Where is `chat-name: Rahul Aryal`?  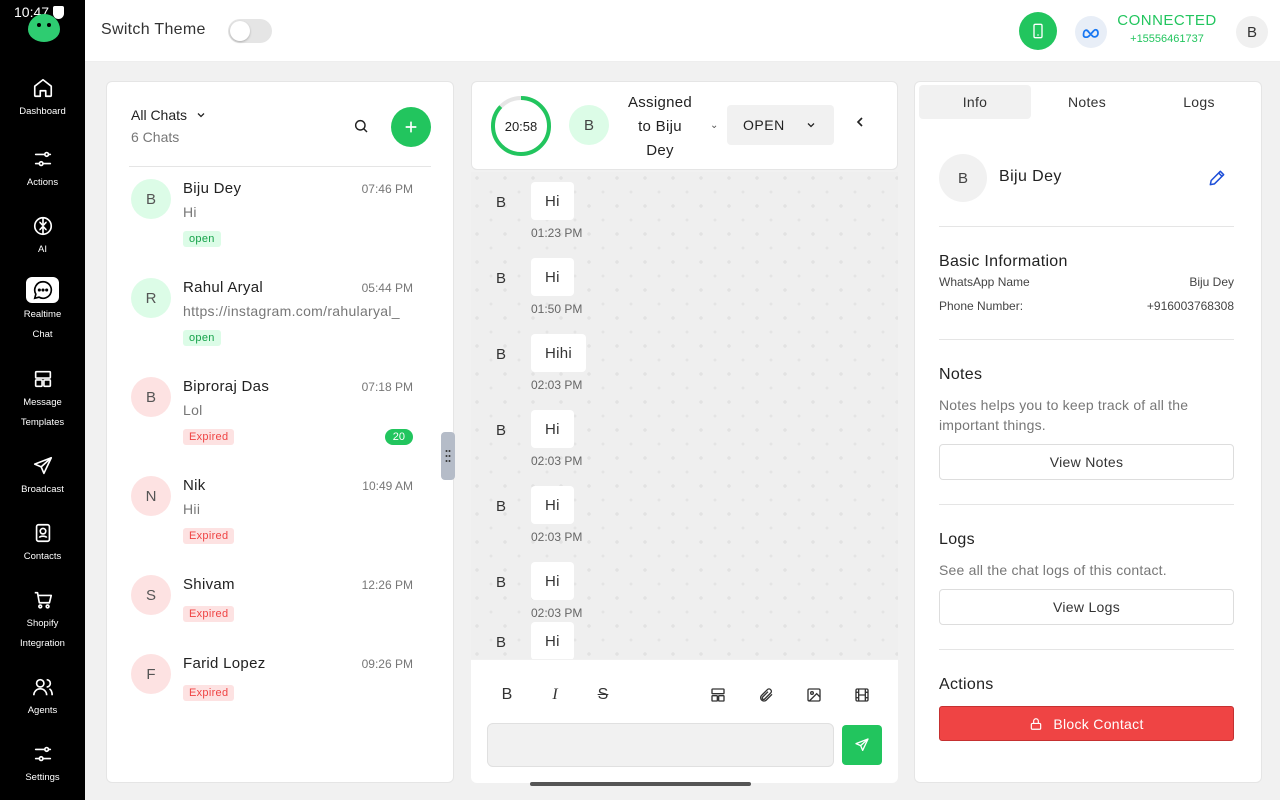 chat-name: Rahul Aryal is located at coordinates (223, 287).